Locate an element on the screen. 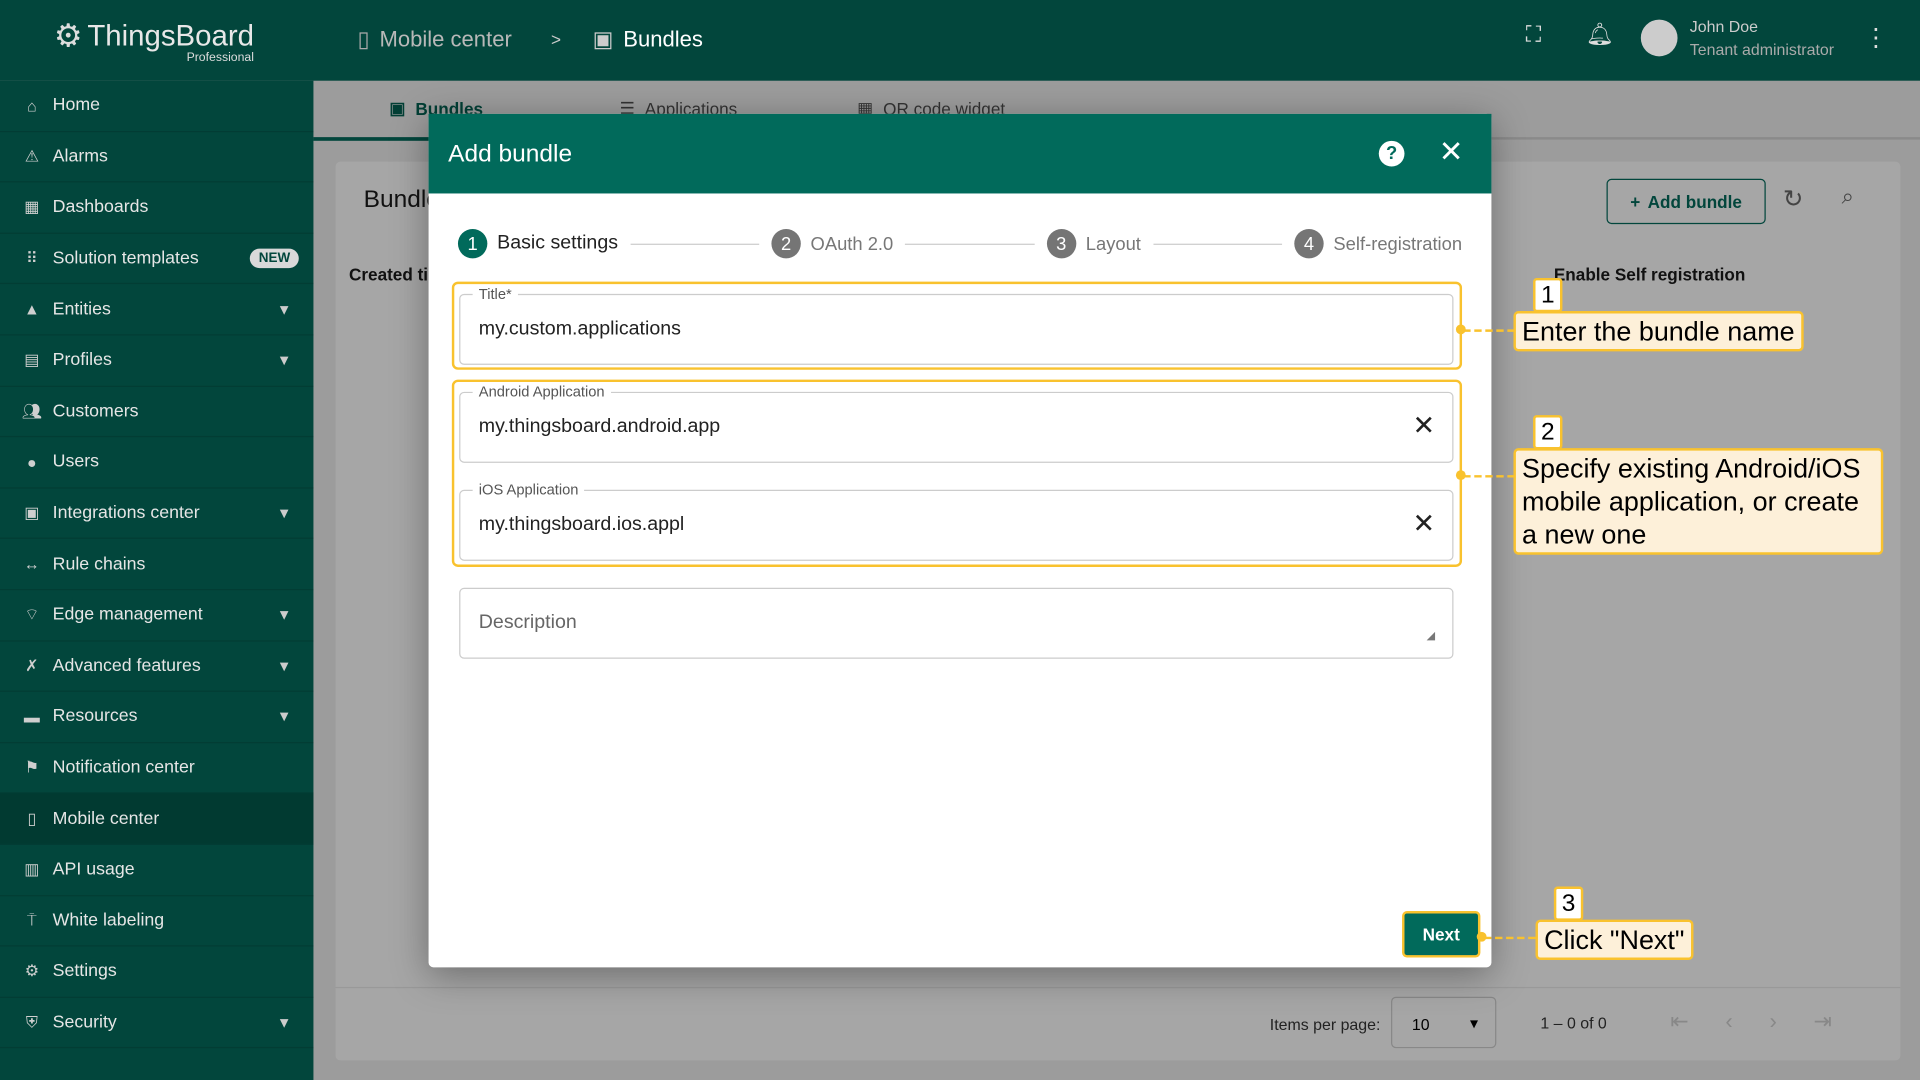 The width and height of the screenshot is (1920, 1080). sidebar-item-entities: ▲ Entities ▼ is located at coordinates (157, 310).